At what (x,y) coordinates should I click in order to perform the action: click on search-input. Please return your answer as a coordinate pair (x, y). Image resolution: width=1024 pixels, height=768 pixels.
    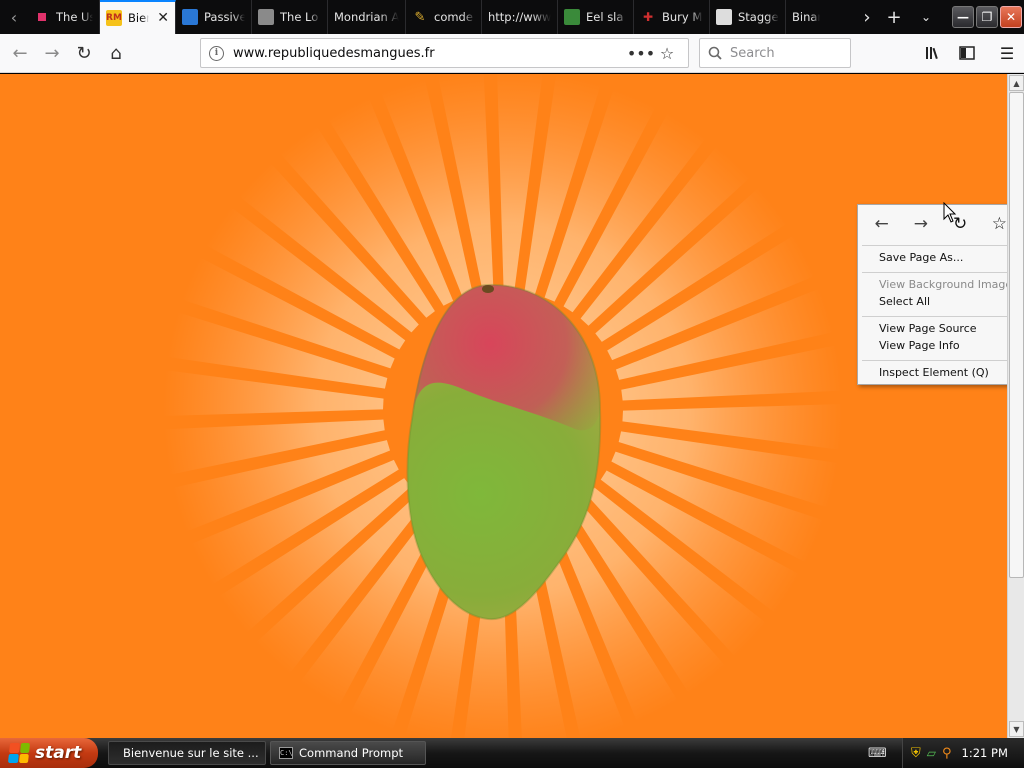
    Looking at the image, I should click on (780, 53).